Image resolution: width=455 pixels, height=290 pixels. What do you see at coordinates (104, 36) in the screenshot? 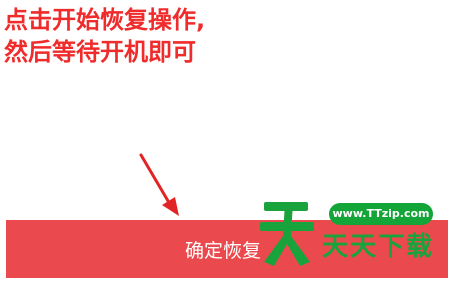
I see `instruction-text: 点击开始恢复操作, 然后等待开机即可` at bounding box center [104, 36].